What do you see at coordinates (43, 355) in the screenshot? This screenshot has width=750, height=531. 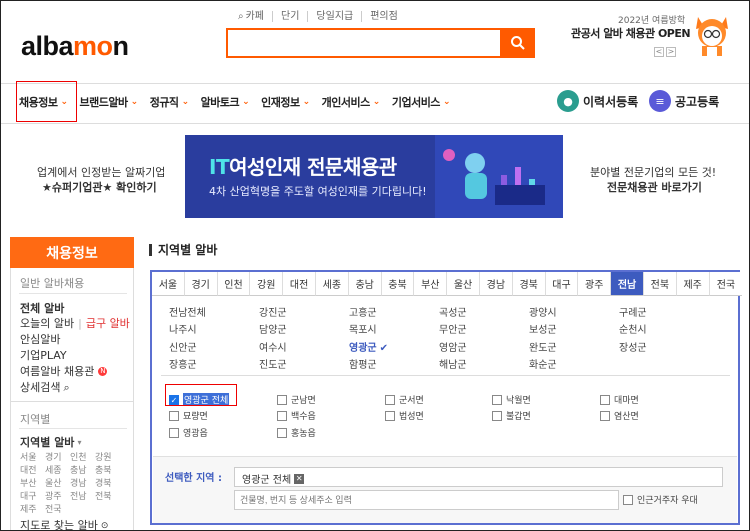 I see `sidebar-item-play: 기업PLAY` at bounding box center [43, 355].